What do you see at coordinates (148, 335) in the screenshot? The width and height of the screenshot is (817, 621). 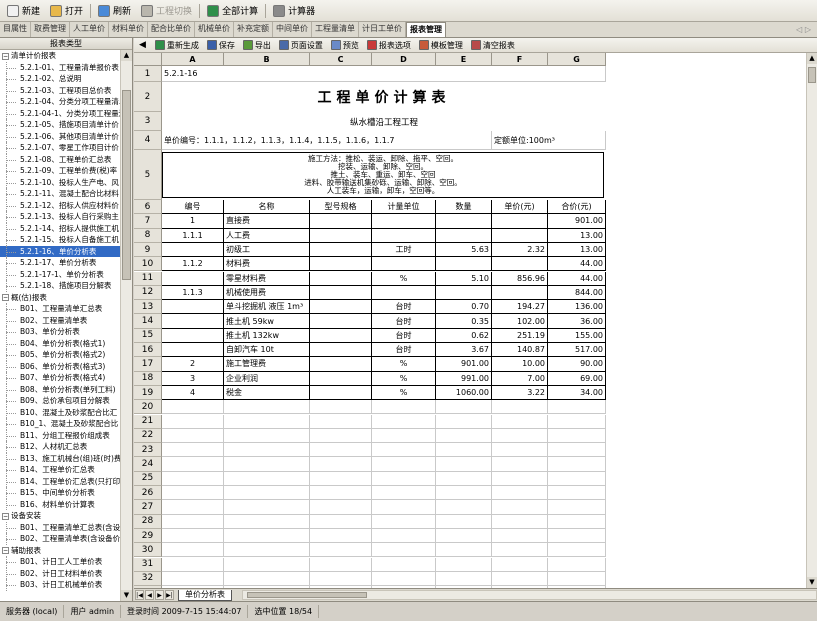 I see `row-header: 15` at bounding box center [148, 335].